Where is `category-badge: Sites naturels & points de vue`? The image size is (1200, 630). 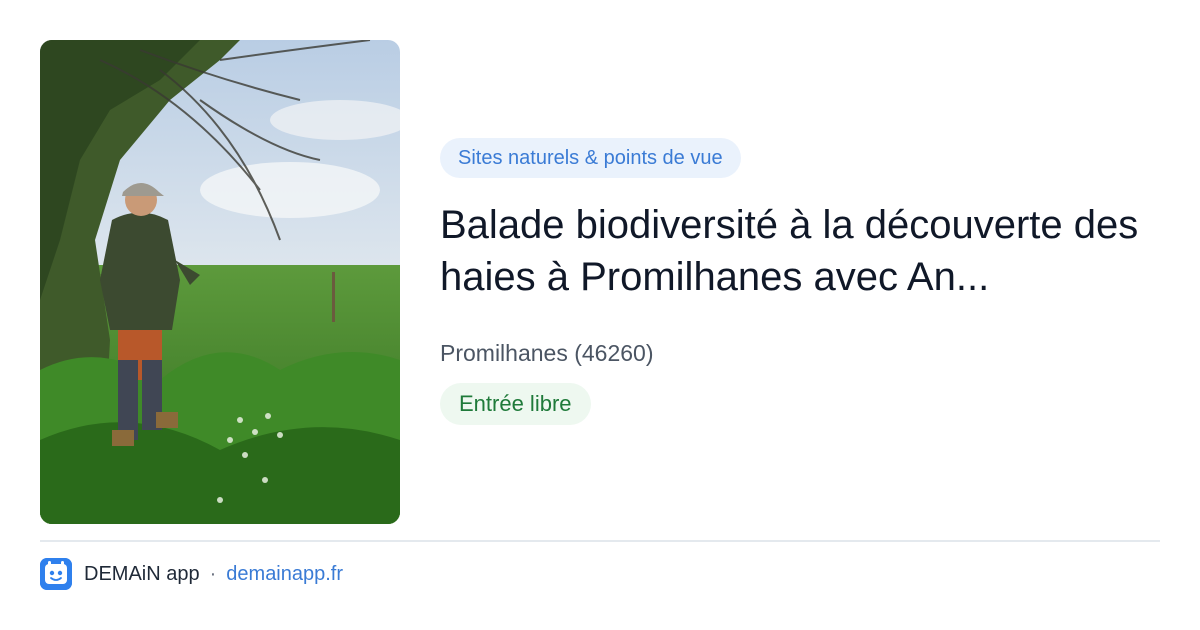
category-badge: Sites naturels & points de vue is located at coordinates (590, 158).